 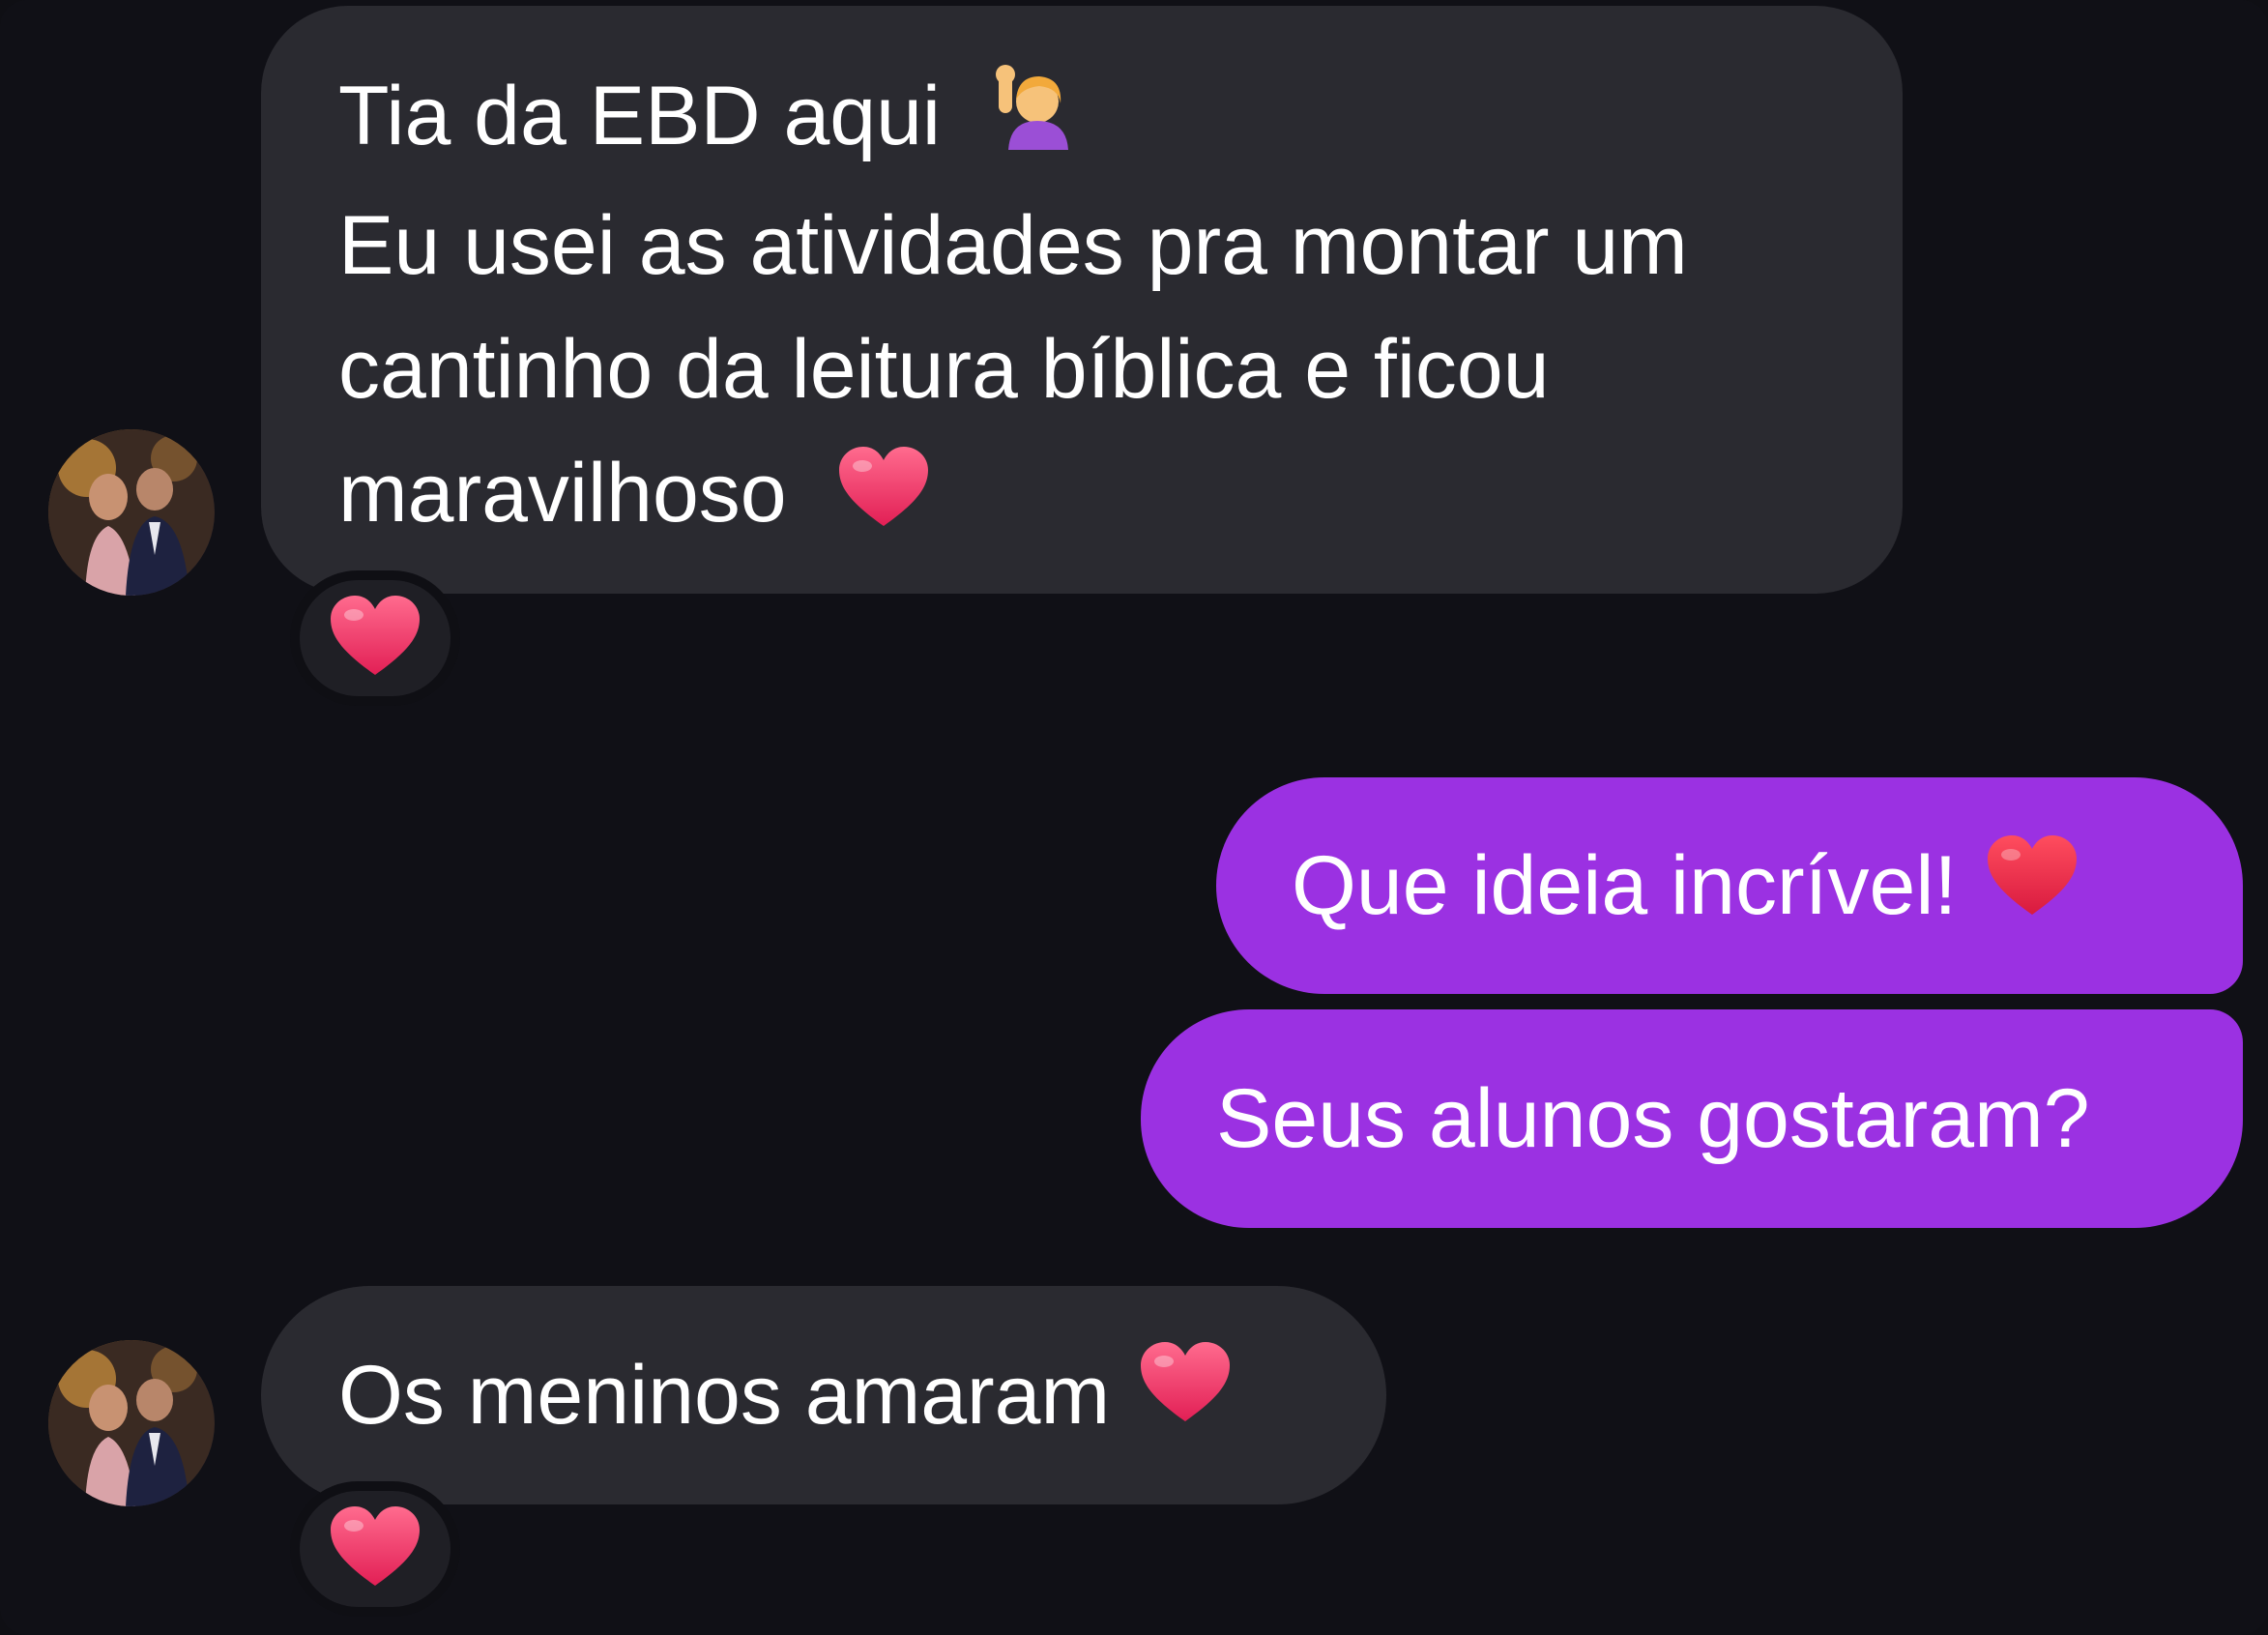 I want to click on incoming-message: Os meninos amaram, so click(x=823, y=1395).